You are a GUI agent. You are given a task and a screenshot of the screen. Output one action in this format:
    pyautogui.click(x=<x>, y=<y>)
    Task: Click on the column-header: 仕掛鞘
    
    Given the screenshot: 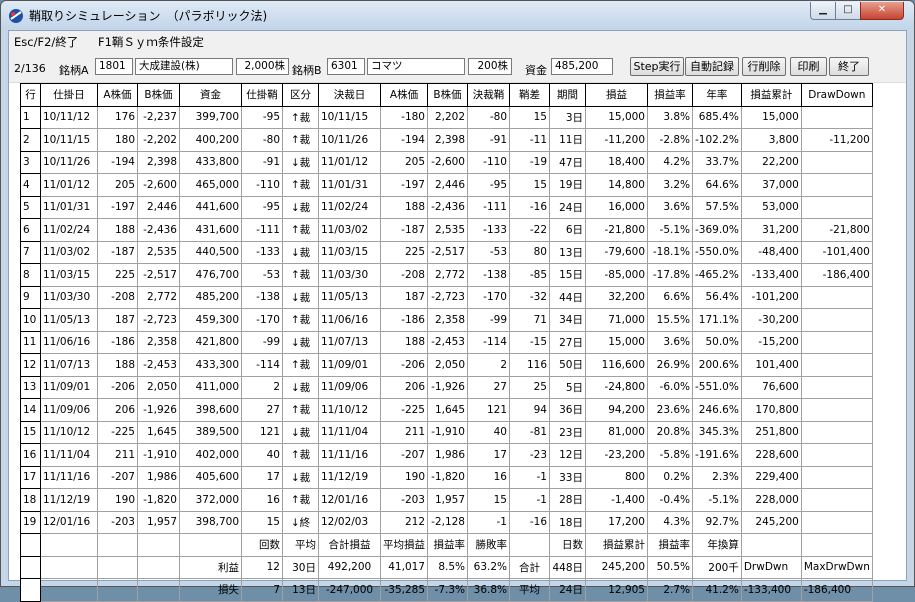 What is the action you would take?
    pyautogui.click(x=262, y=95)
    